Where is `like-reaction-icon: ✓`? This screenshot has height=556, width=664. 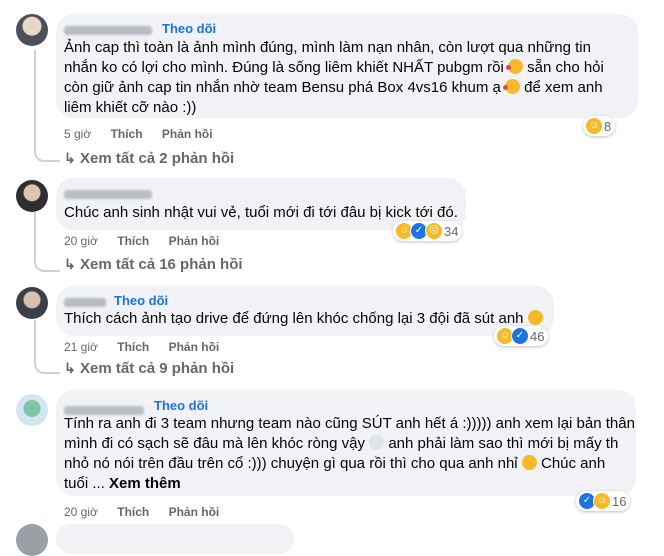 like-reaction-icon: ✓ is located at coordinates (520, 336).